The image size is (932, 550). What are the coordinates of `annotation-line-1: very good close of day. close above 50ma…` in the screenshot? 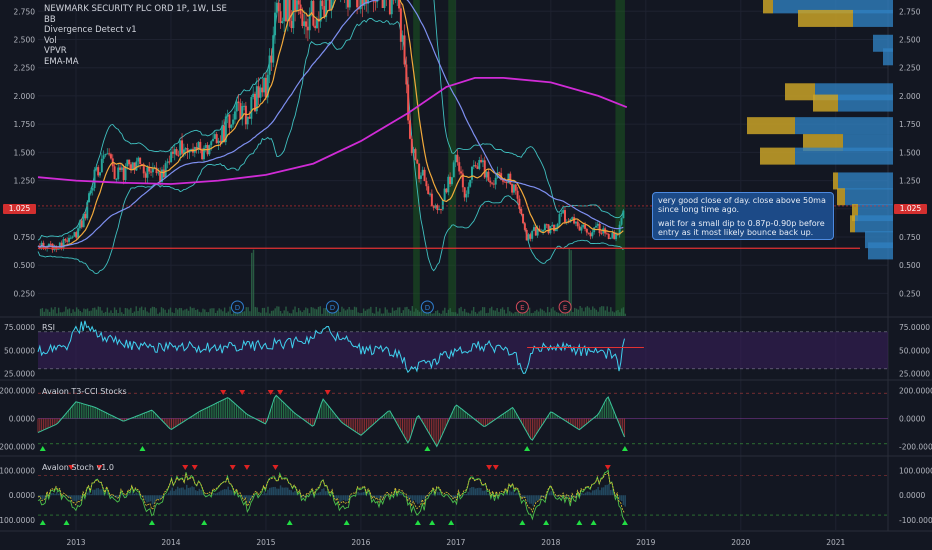 It's located at (742, 205).